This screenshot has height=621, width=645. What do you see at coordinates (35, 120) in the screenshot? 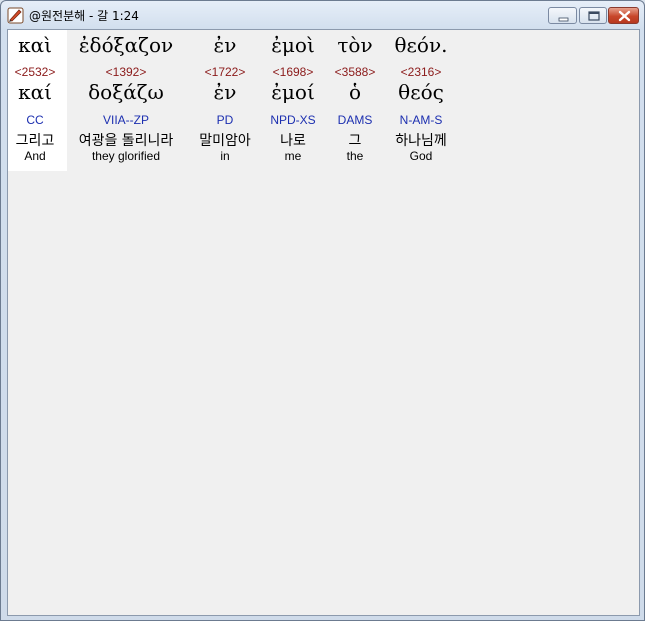
I see `parsing-code: CC` at bounding box center [35, 120].